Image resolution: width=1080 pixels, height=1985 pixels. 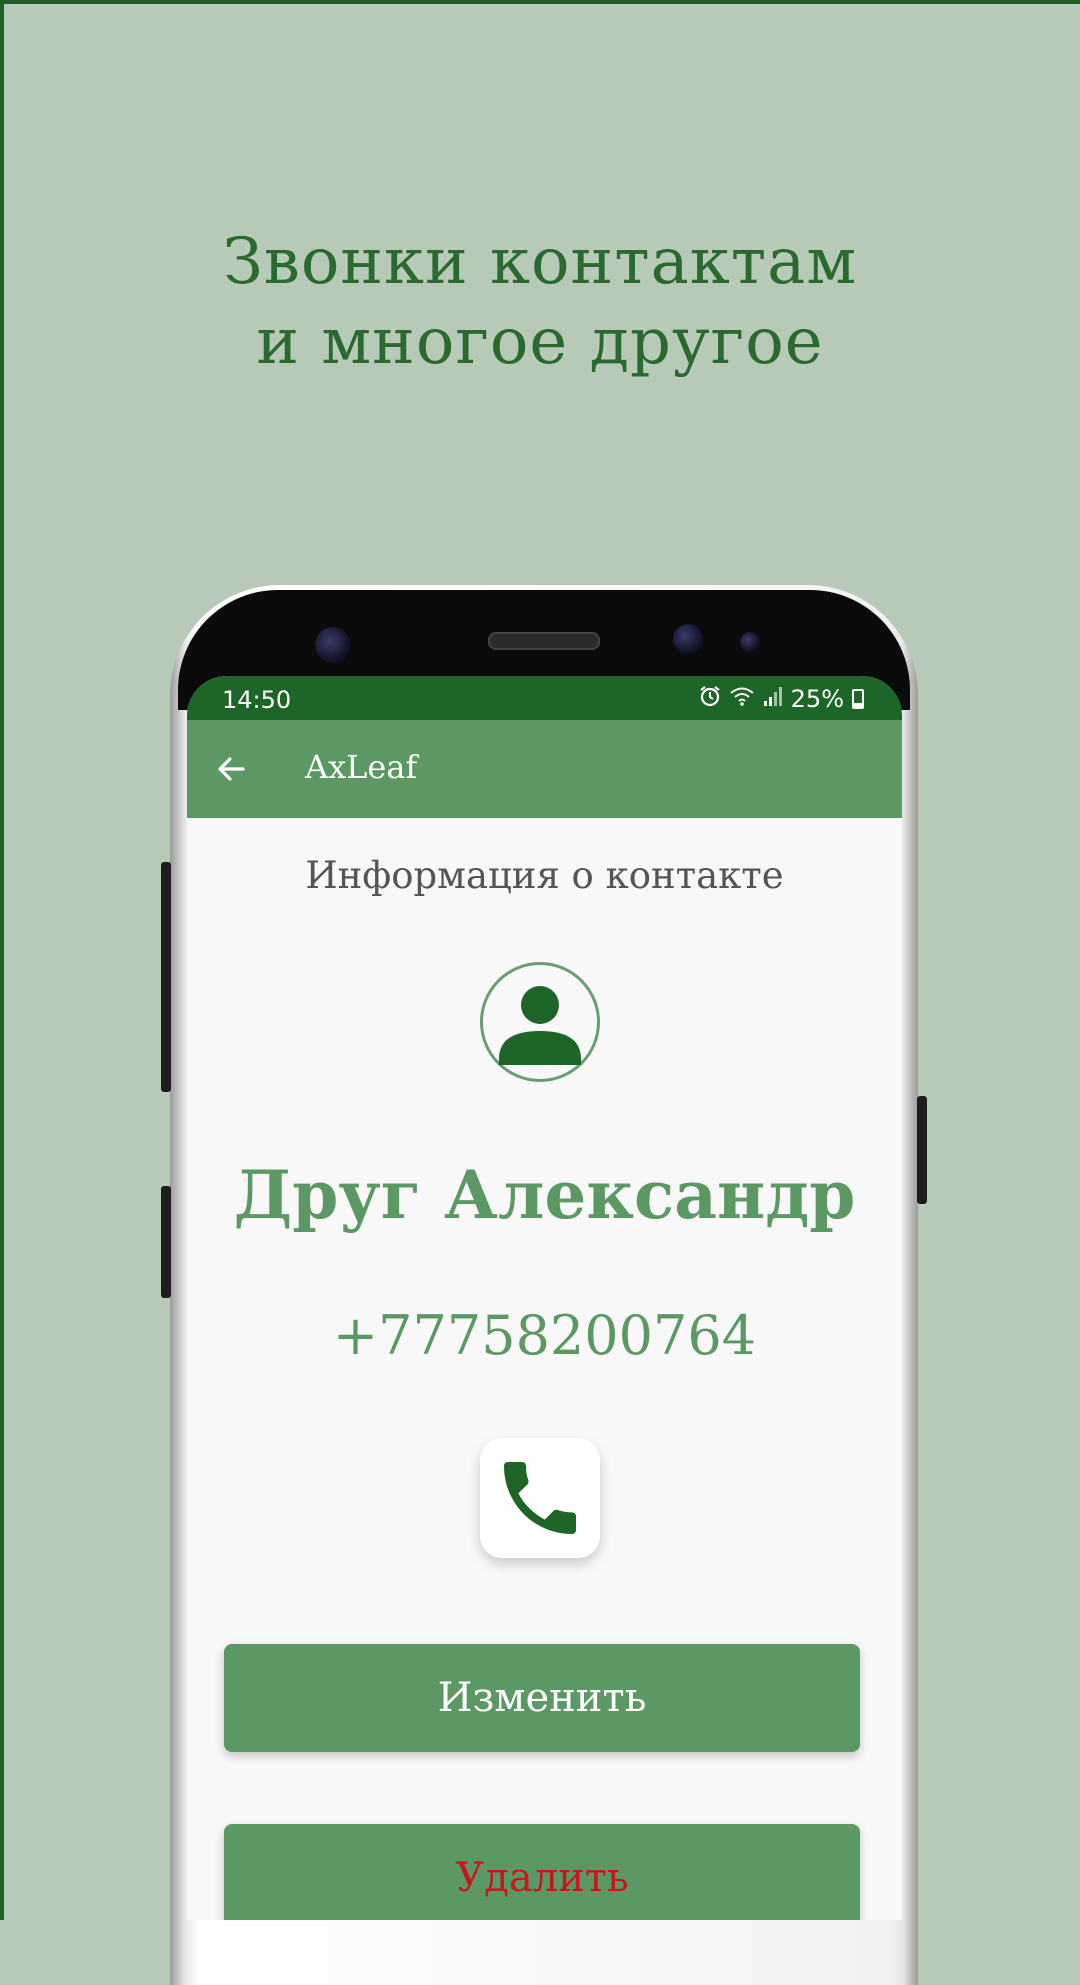 I want to click on phone-front-camera, so click(x=688, y=639).